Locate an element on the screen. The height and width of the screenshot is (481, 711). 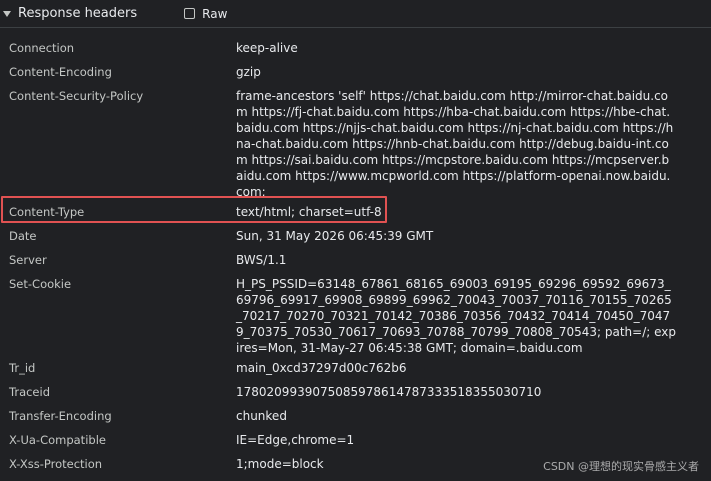
header-name: Content-Encoding is located at coordinates (60, 72).